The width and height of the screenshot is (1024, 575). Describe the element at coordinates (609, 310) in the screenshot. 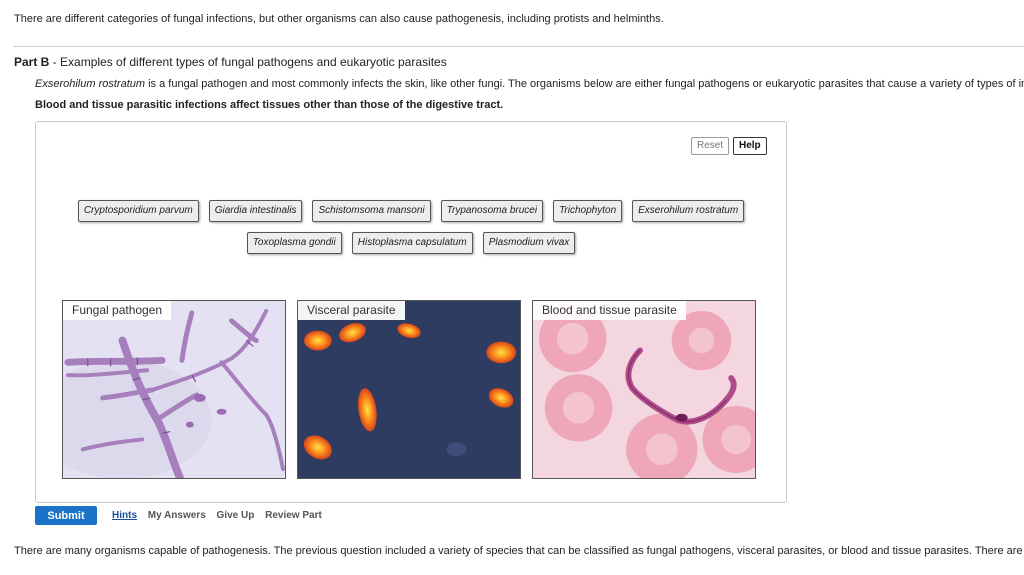

I see `target-label: Blood and tissue parasite` at that location.